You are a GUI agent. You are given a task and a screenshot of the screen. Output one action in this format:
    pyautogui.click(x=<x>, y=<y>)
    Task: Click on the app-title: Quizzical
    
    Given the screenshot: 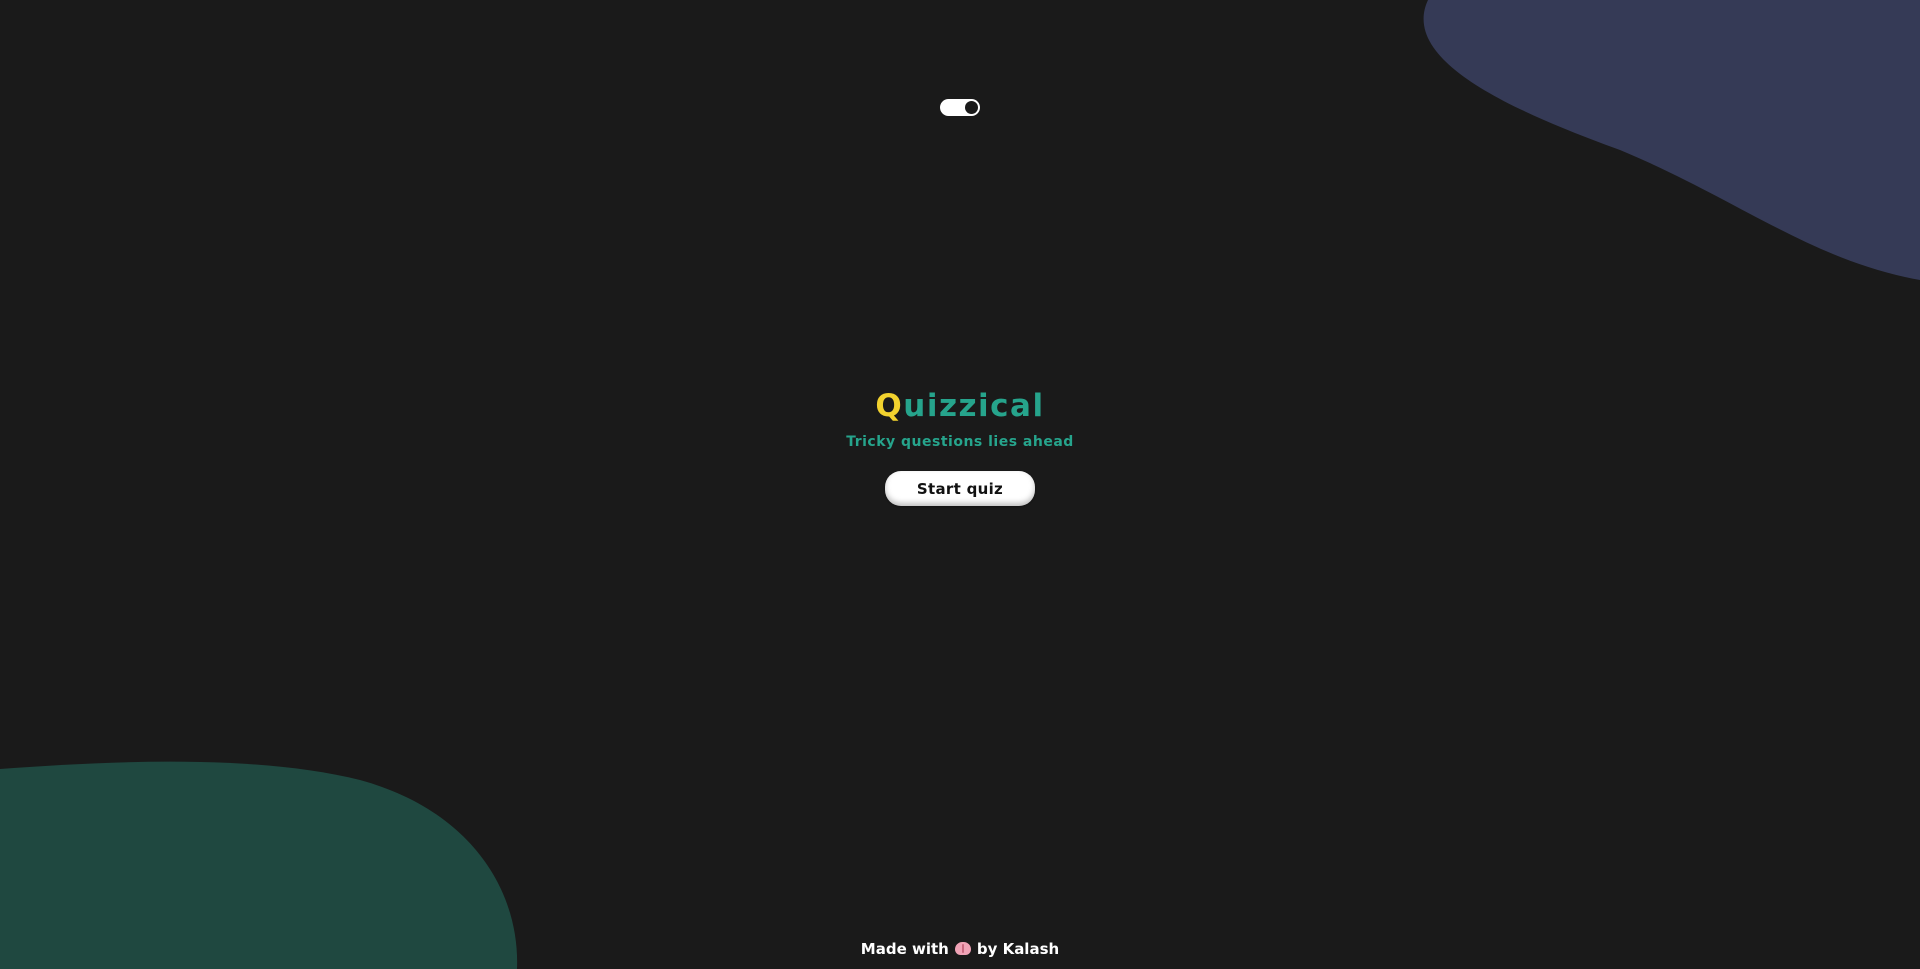 What is the action you would take?
    pyautogui.click(x=960, y=406)
    